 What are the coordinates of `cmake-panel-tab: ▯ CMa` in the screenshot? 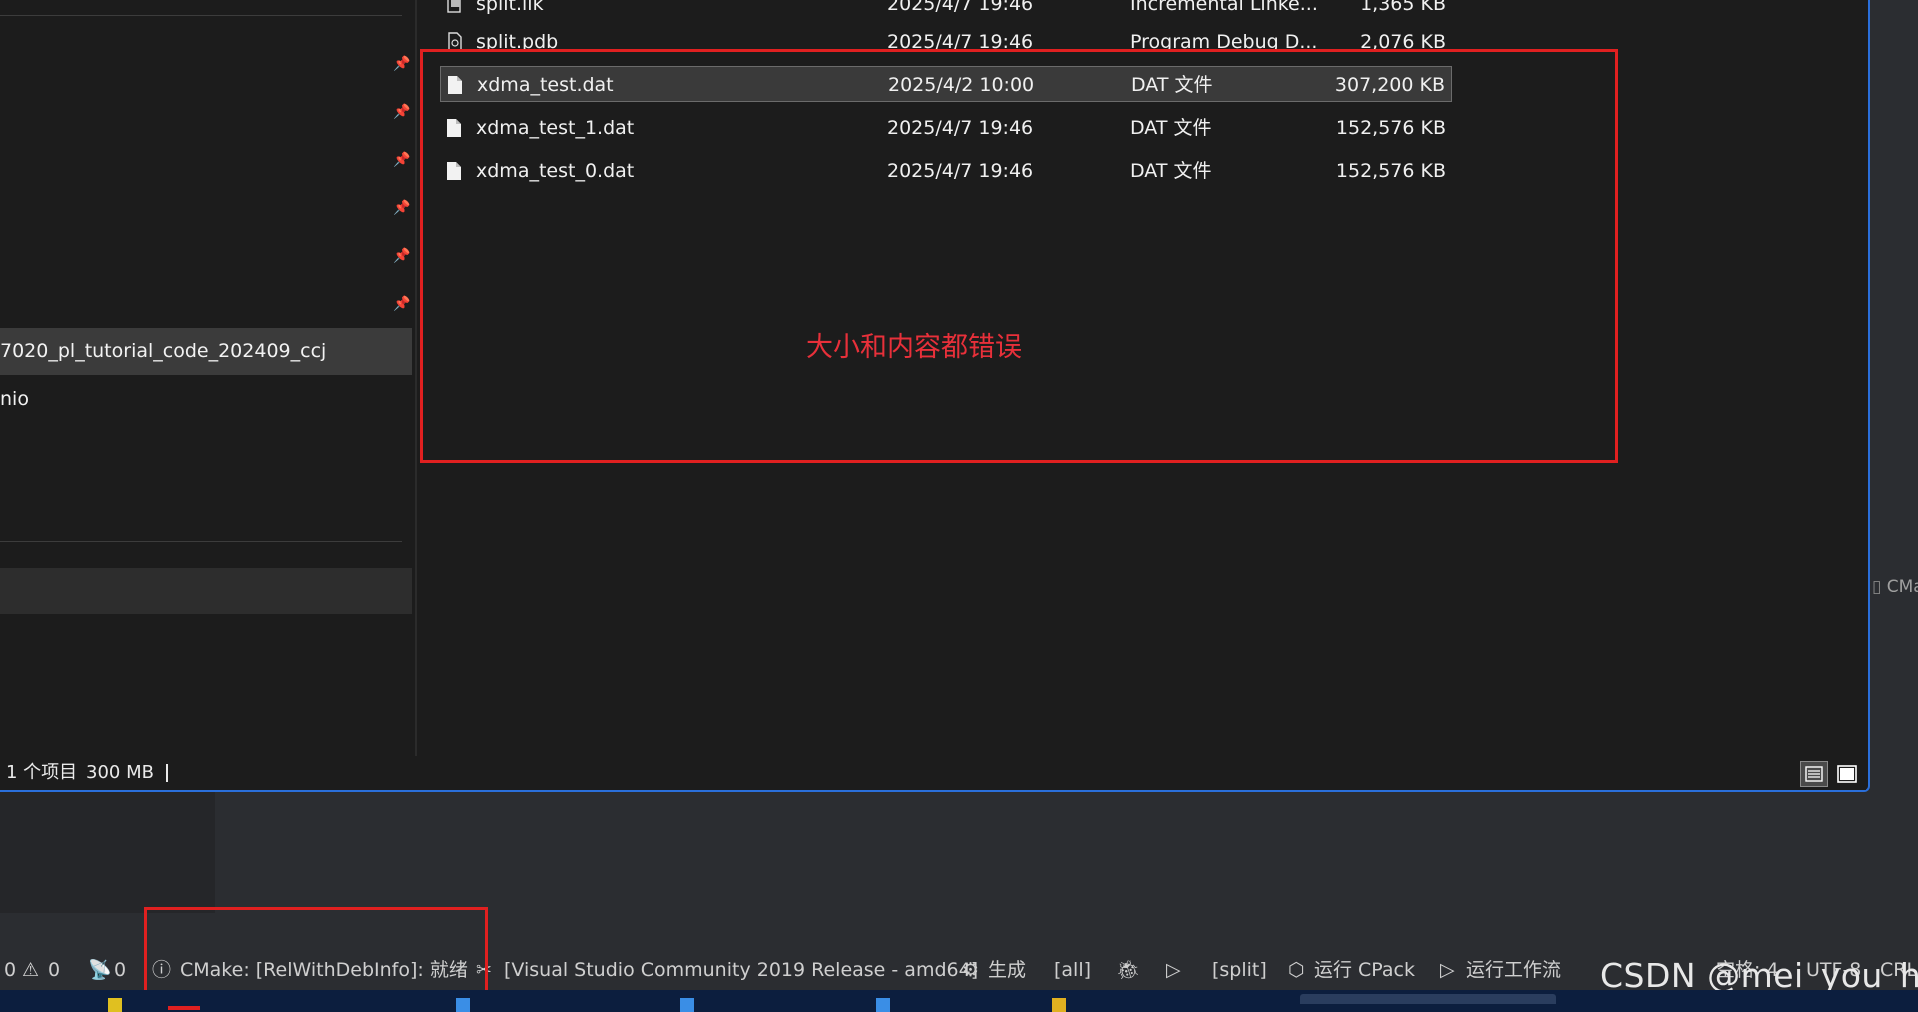 It's located at (1895, 587).